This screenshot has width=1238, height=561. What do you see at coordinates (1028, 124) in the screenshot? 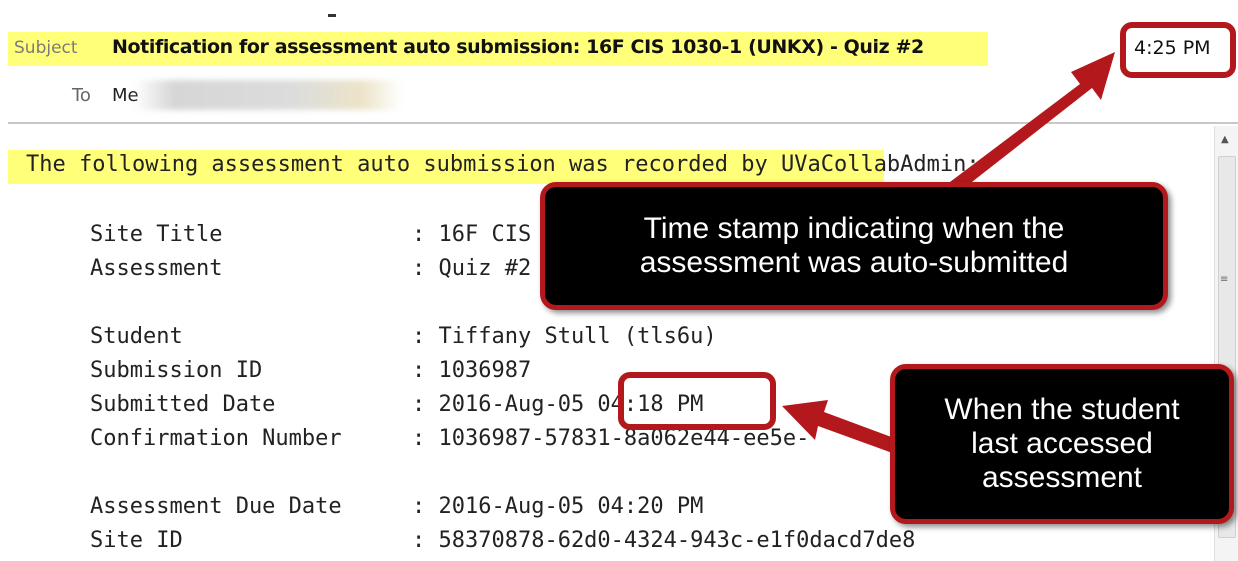
I see `arrow-to-timestamp` at bounding box center [1028, 124].